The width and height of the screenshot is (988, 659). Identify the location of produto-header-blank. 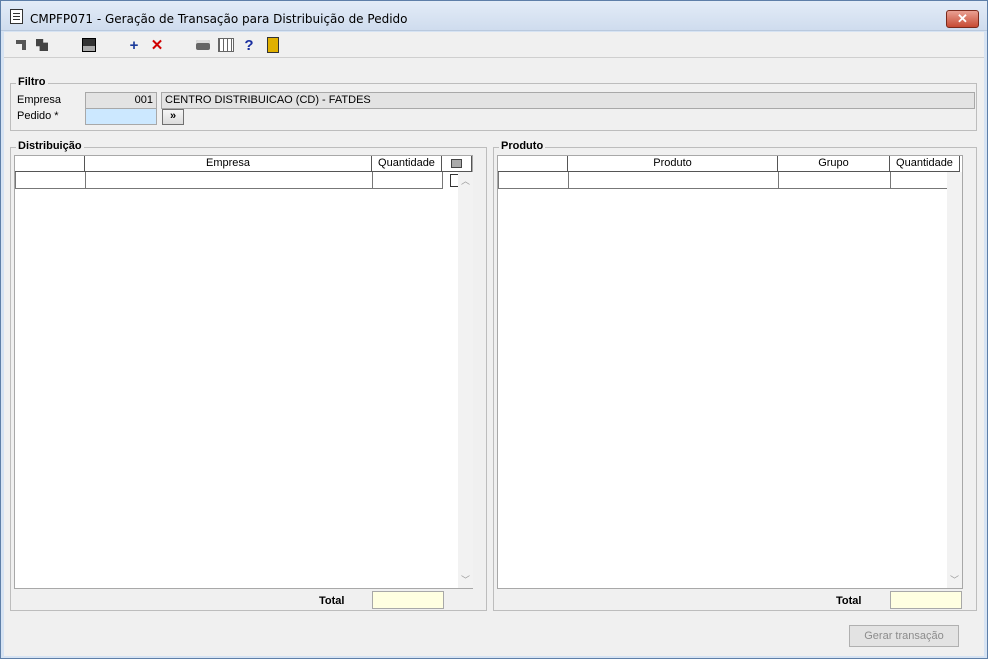
(533, 164).